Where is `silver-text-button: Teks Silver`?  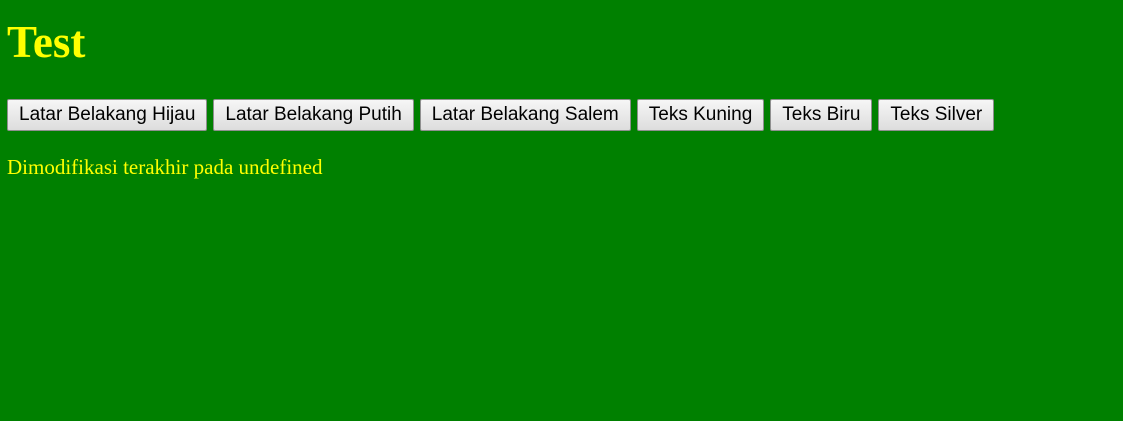
silver-text-button: Teks Silver is located at coordinates (936, 115).